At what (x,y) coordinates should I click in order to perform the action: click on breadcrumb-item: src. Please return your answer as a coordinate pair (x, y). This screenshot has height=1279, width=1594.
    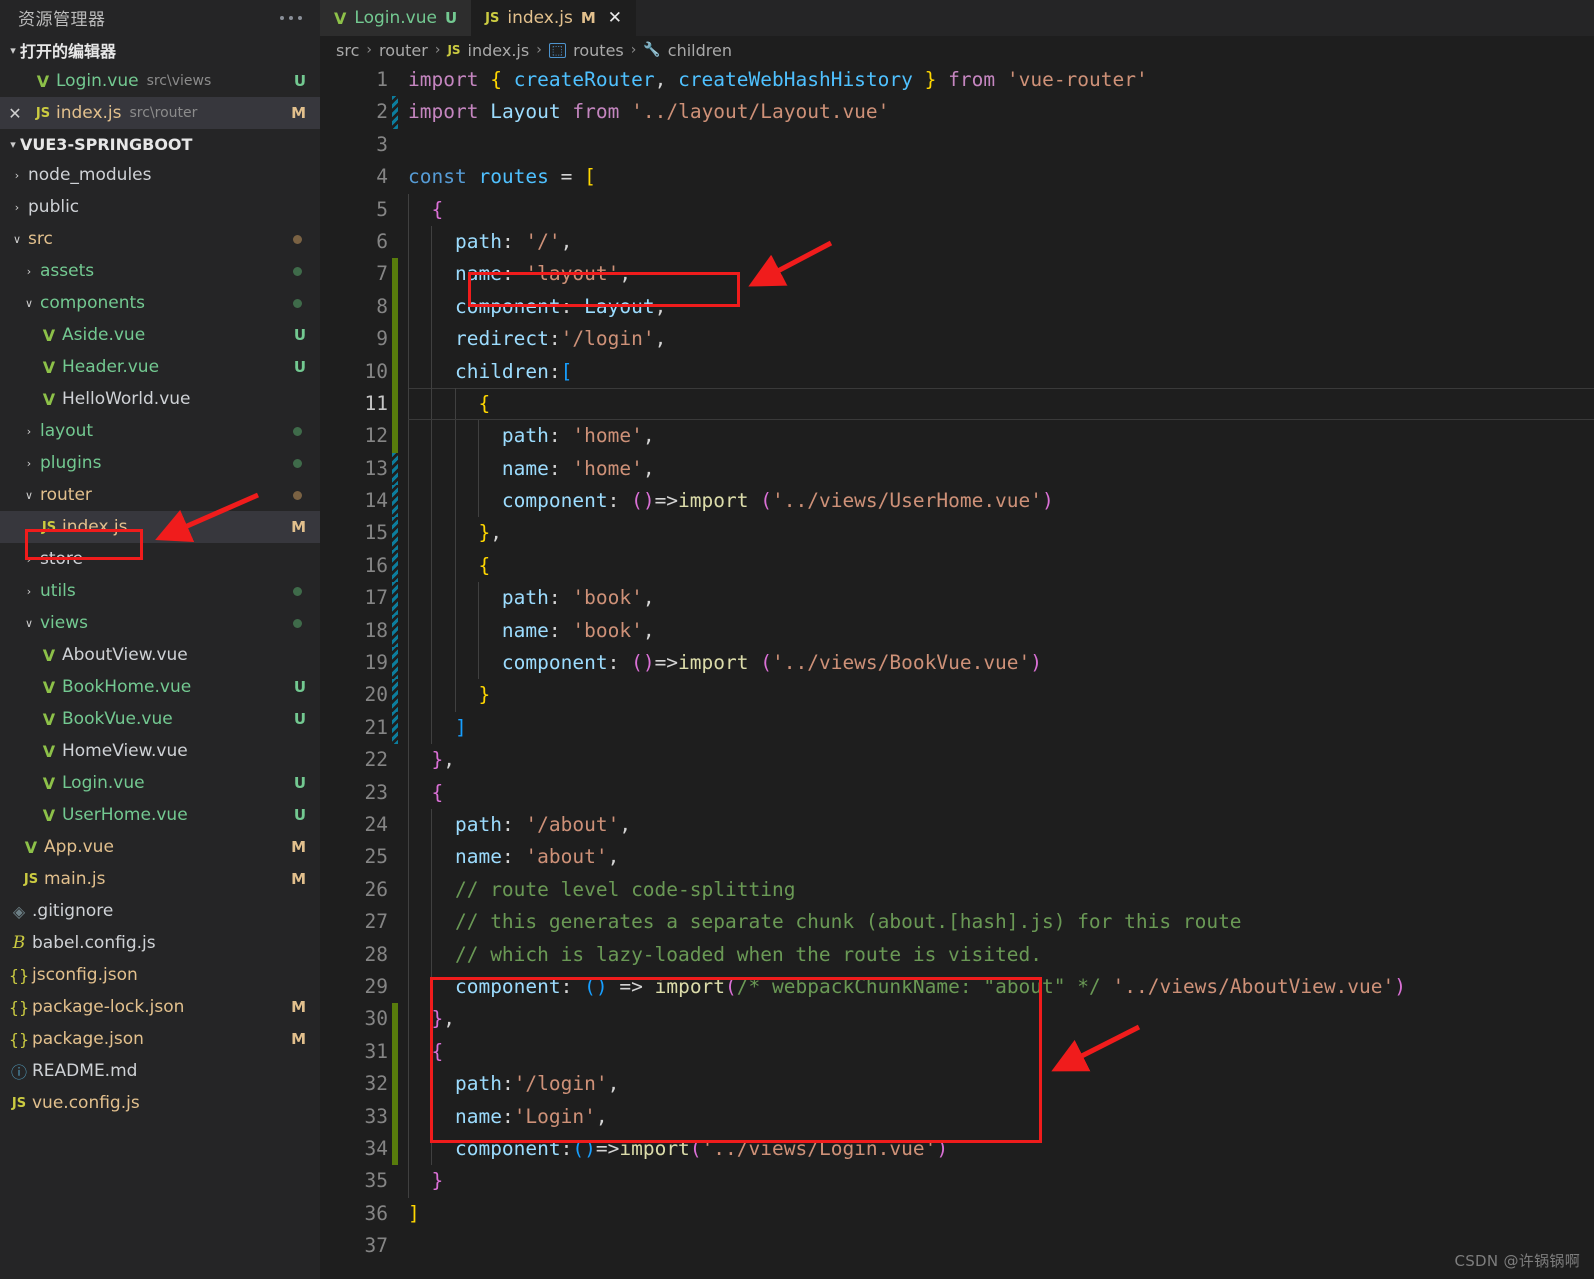
    Looking at the image, I should click on (347, 50).